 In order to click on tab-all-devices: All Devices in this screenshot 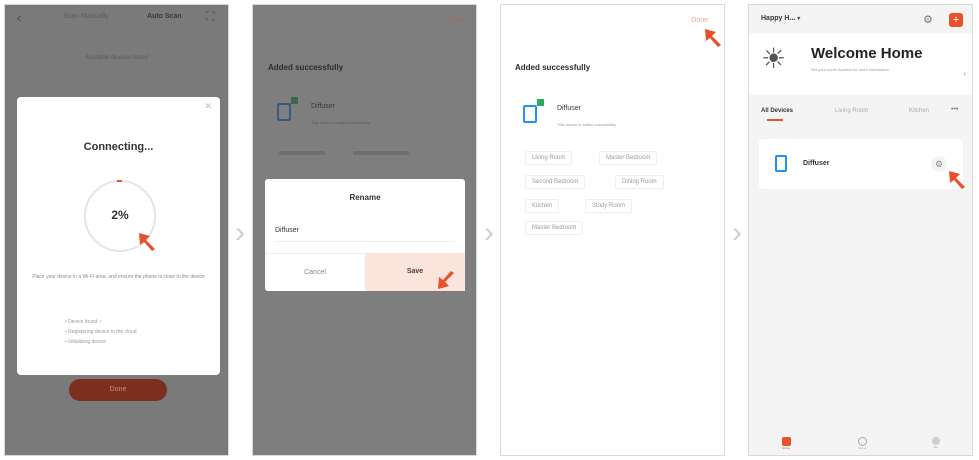, I will do `click(777, 111)`.